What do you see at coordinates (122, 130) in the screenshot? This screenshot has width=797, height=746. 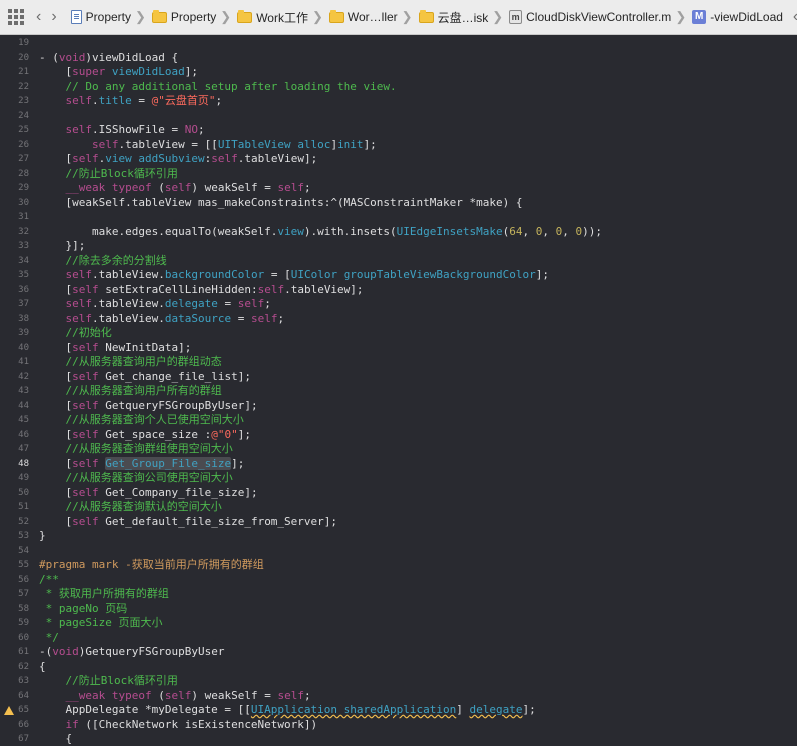 I see `code-line: self.ISShowFile = NO;` at bounding box center [122, 130].